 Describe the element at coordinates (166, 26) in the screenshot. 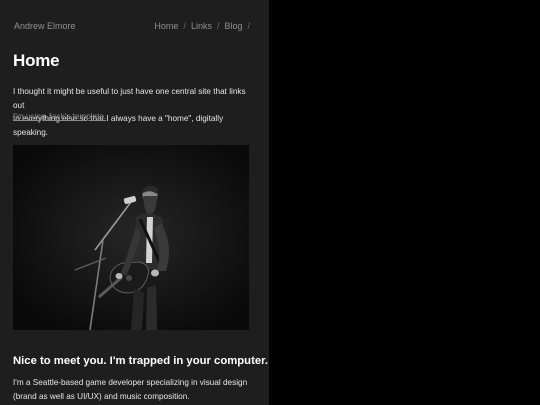

I see `nav-link-home: Home` at that location.